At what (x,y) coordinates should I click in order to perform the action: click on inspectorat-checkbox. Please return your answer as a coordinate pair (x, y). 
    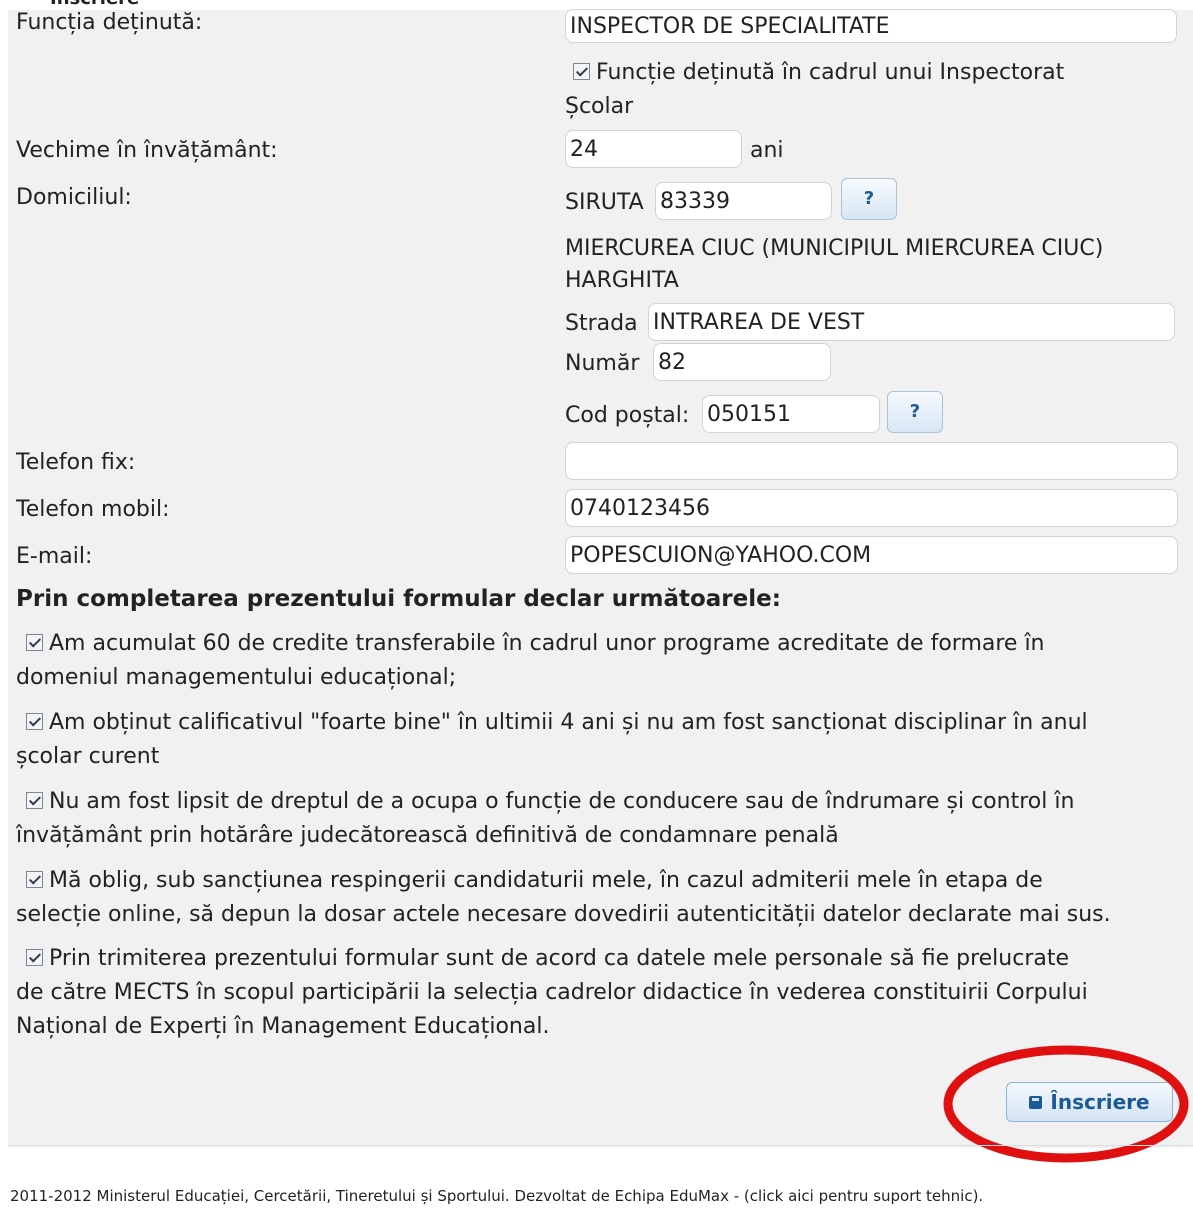
    Looking at the image, I should click on (581, 71).